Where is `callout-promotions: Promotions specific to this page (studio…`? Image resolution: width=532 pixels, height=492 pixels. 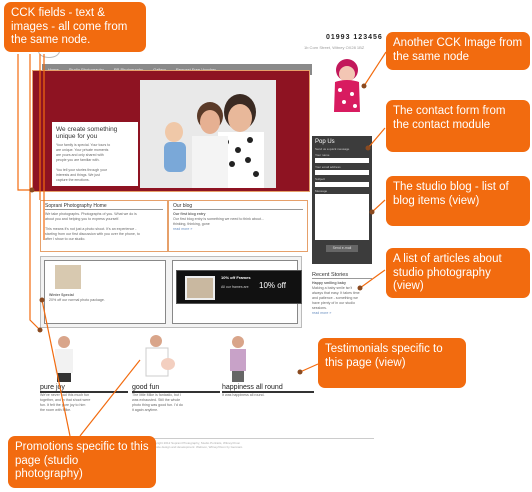 callout-promotions: Promotions specific to this page (studio… is located at coordinates (82, 462).